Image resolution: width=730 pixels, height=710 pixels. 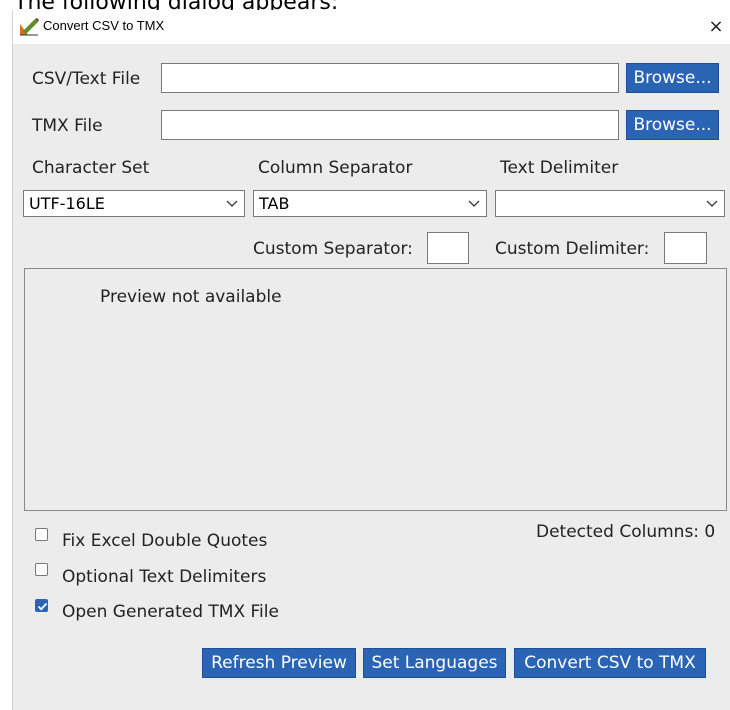 I want to click on checkmark-icon, so click(x=42, y=606).